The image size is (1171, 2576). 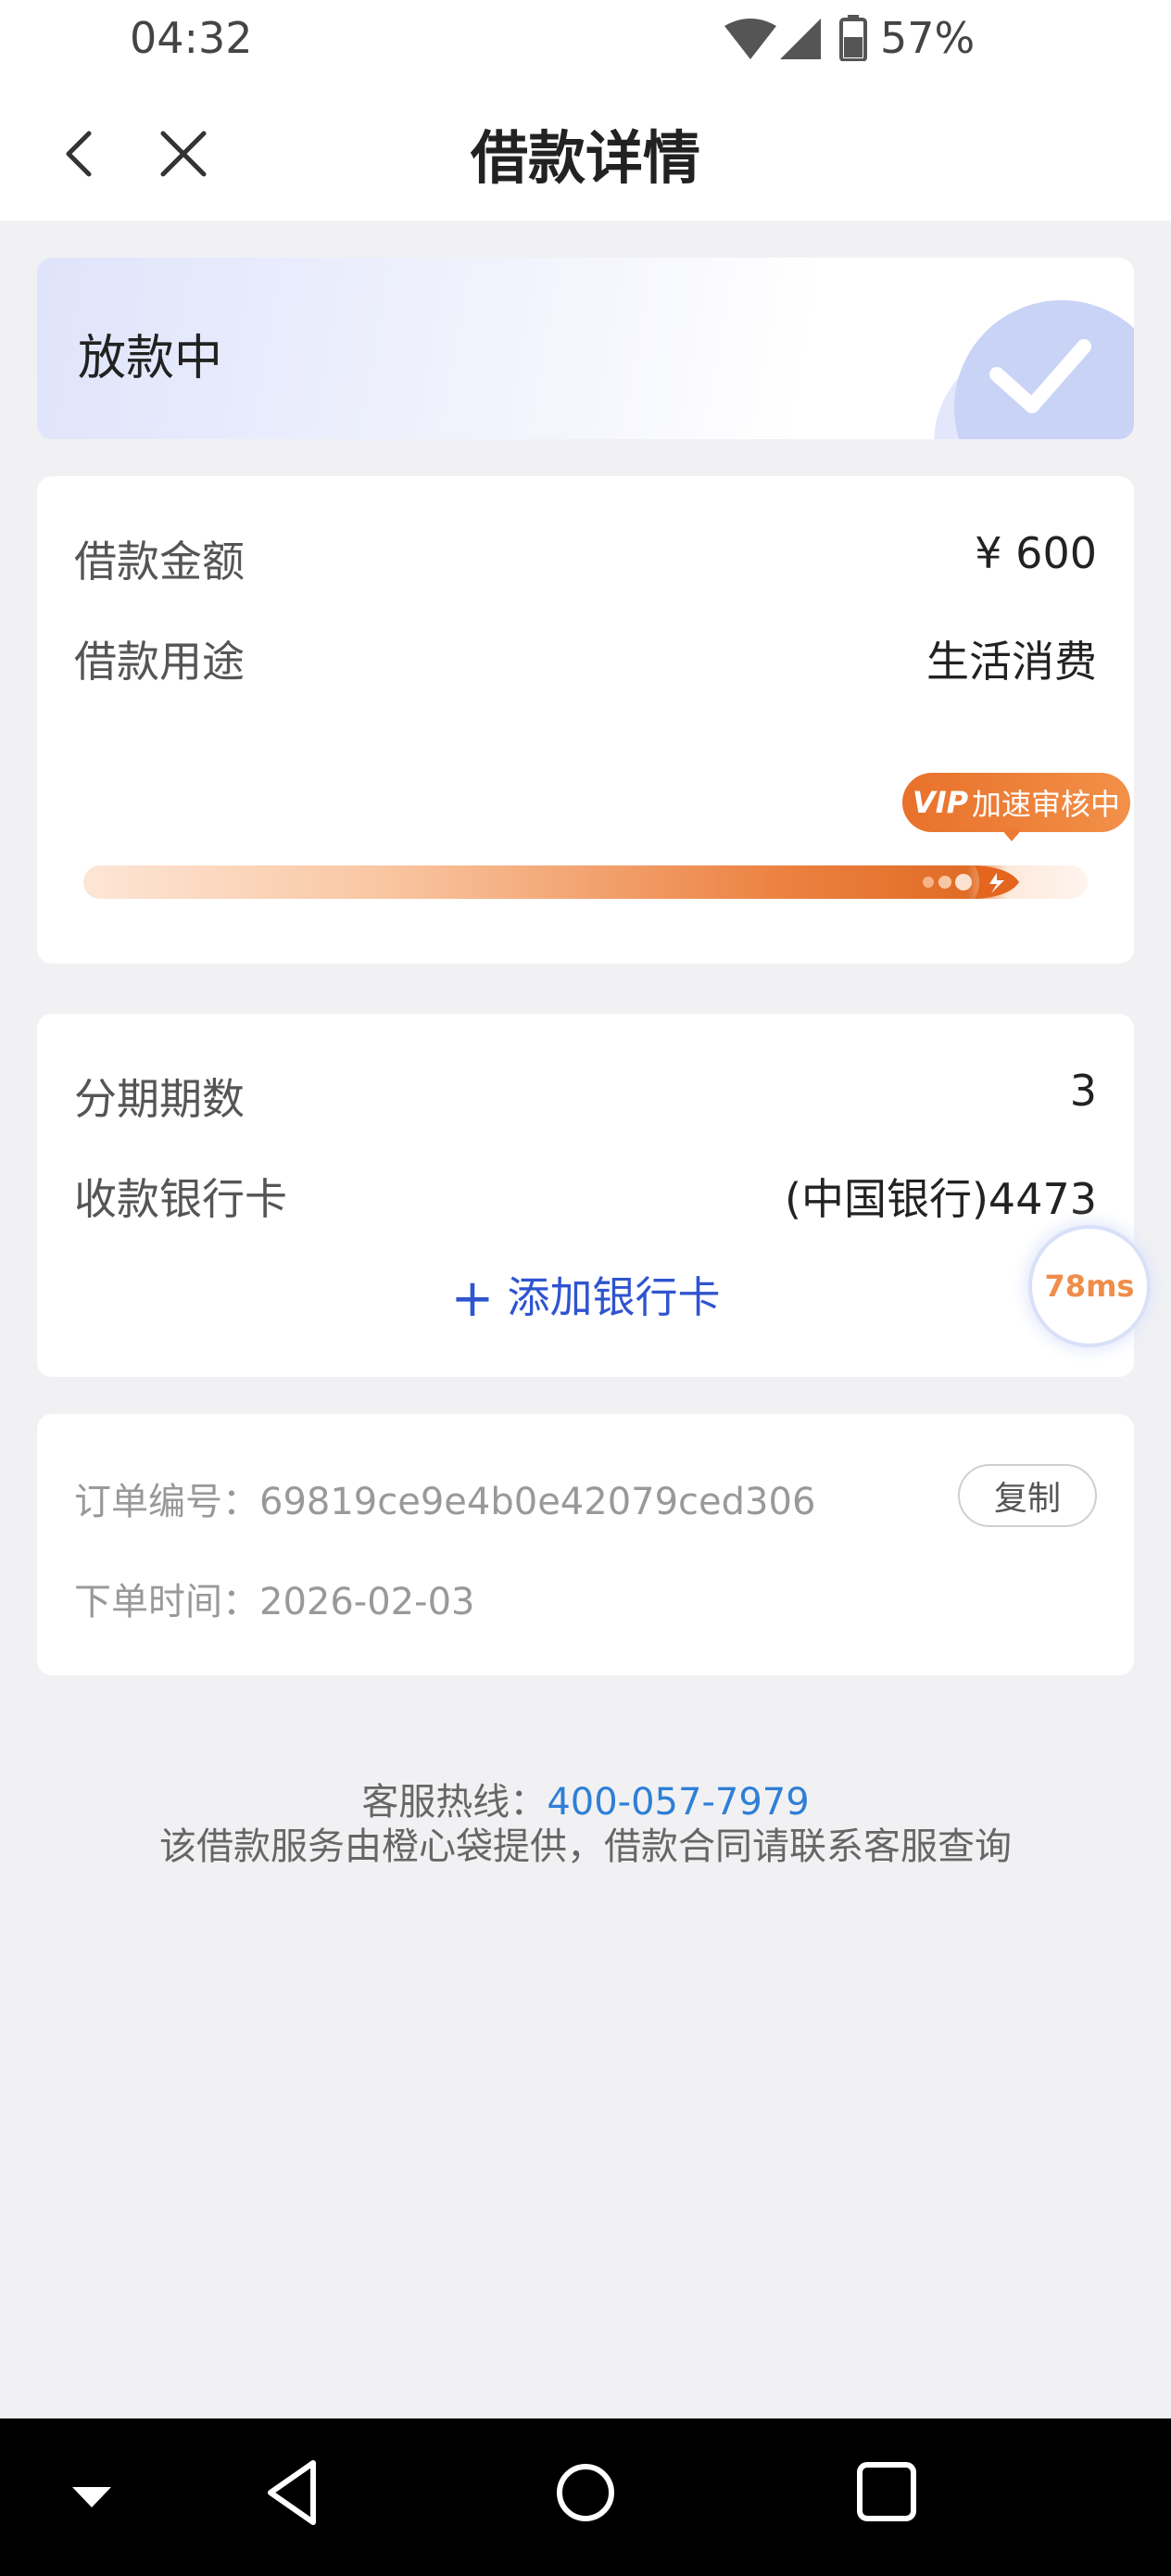 What do you see at coordinates (473, 1299) in the screenshot?
I see `plus-icon: +` at bounding box center [473, 1299].